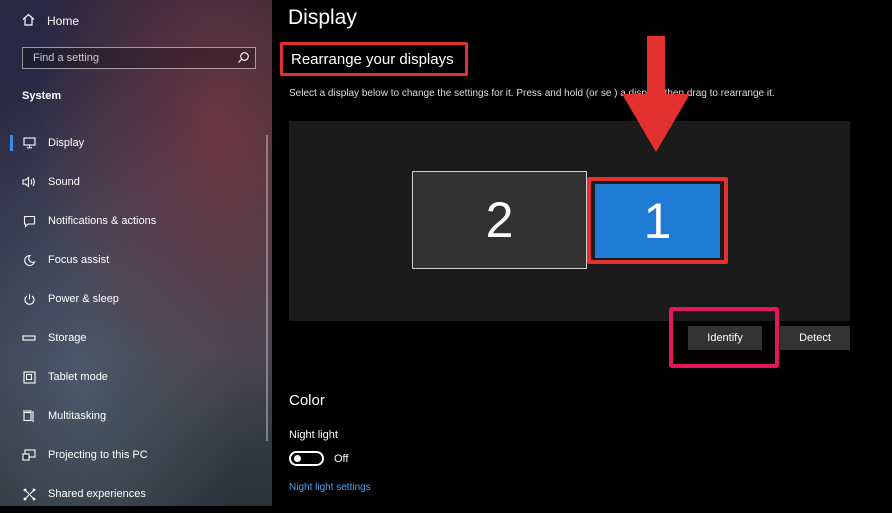 The width and height of the screenshot is (892, 513). What do you see at coordinates (63, 21) in the screenshot?
I see `home-label: Home` at bounding box center [63, 21].